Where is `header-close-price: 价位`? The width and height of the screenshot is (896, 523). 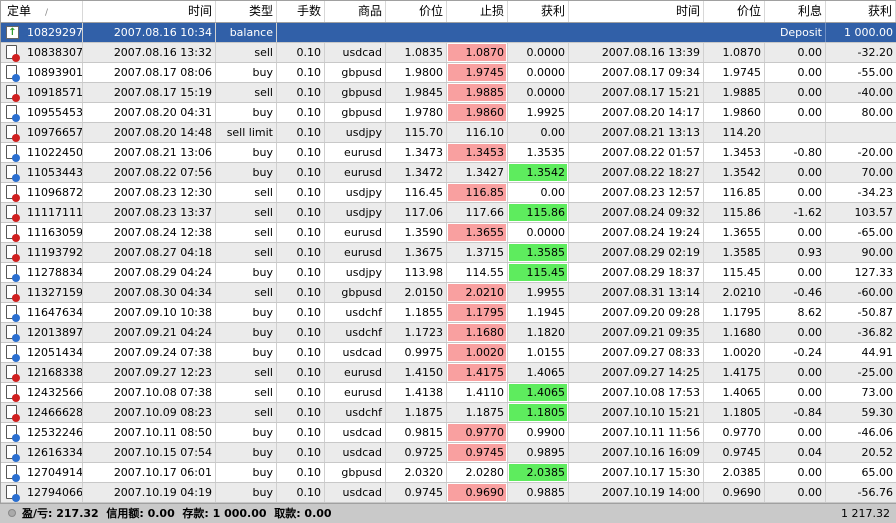
header-close-price: 价位 is located at coordinates (734, 11).